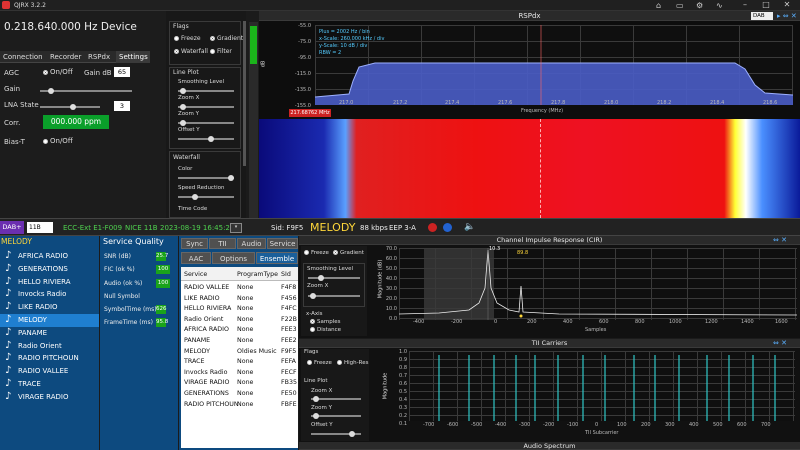 This screenshot has width=800, height=450. What do you see at coordinates (99, 57) in the screenshot?
I see `tab-rspdx: RSPdx` at bounding box center [99, 57].